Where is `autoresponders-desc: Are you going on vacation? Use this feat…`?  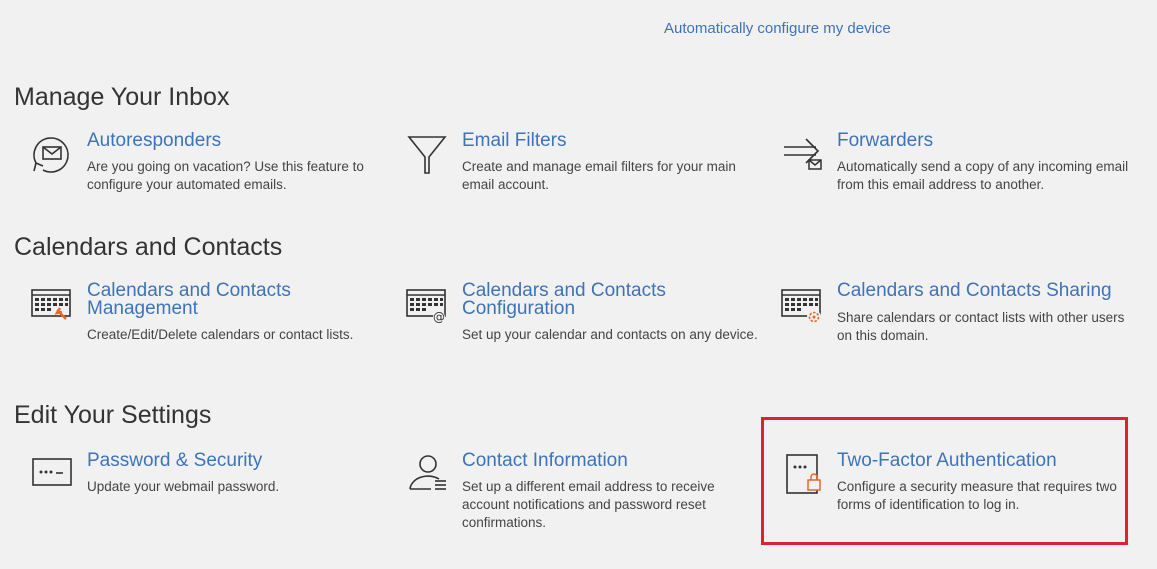
autoresponders-desc: Are you going on vacation? Use this feat… is located at coordinates (225, 175).